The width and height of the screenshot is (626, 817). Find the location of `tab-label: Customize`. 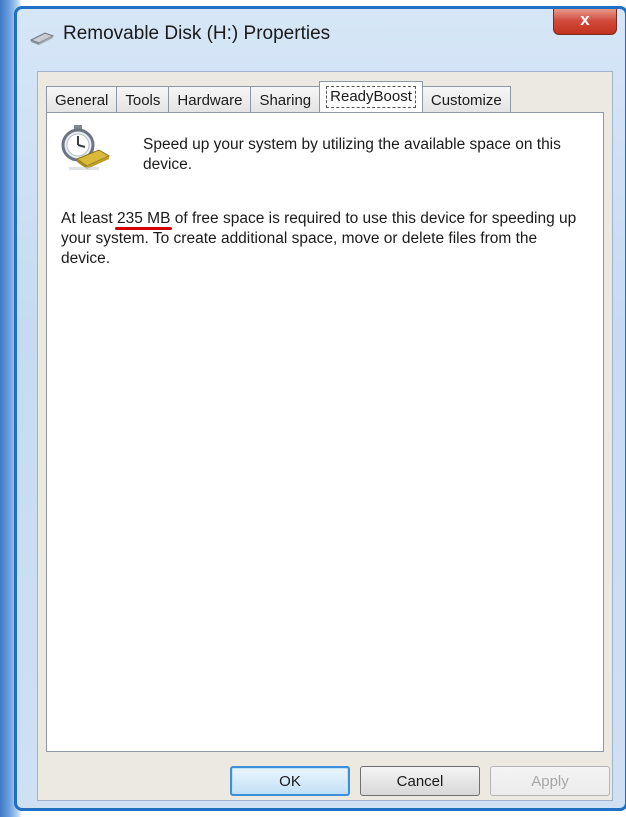

tab-label: Customize is located at coordinates (466, 100).